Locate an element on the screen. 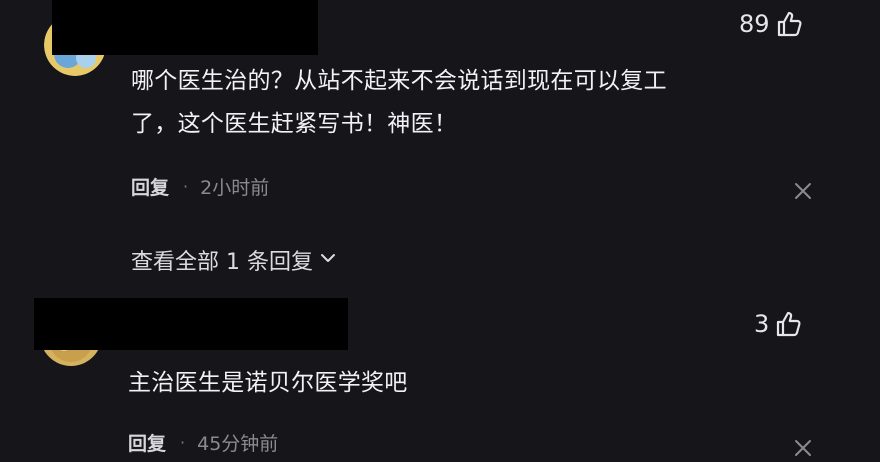 Image resolution: width=880 pixels, height=462 pixels. comment-meta: 回复 · 45分钟前 is located at coordinates (203, 442).